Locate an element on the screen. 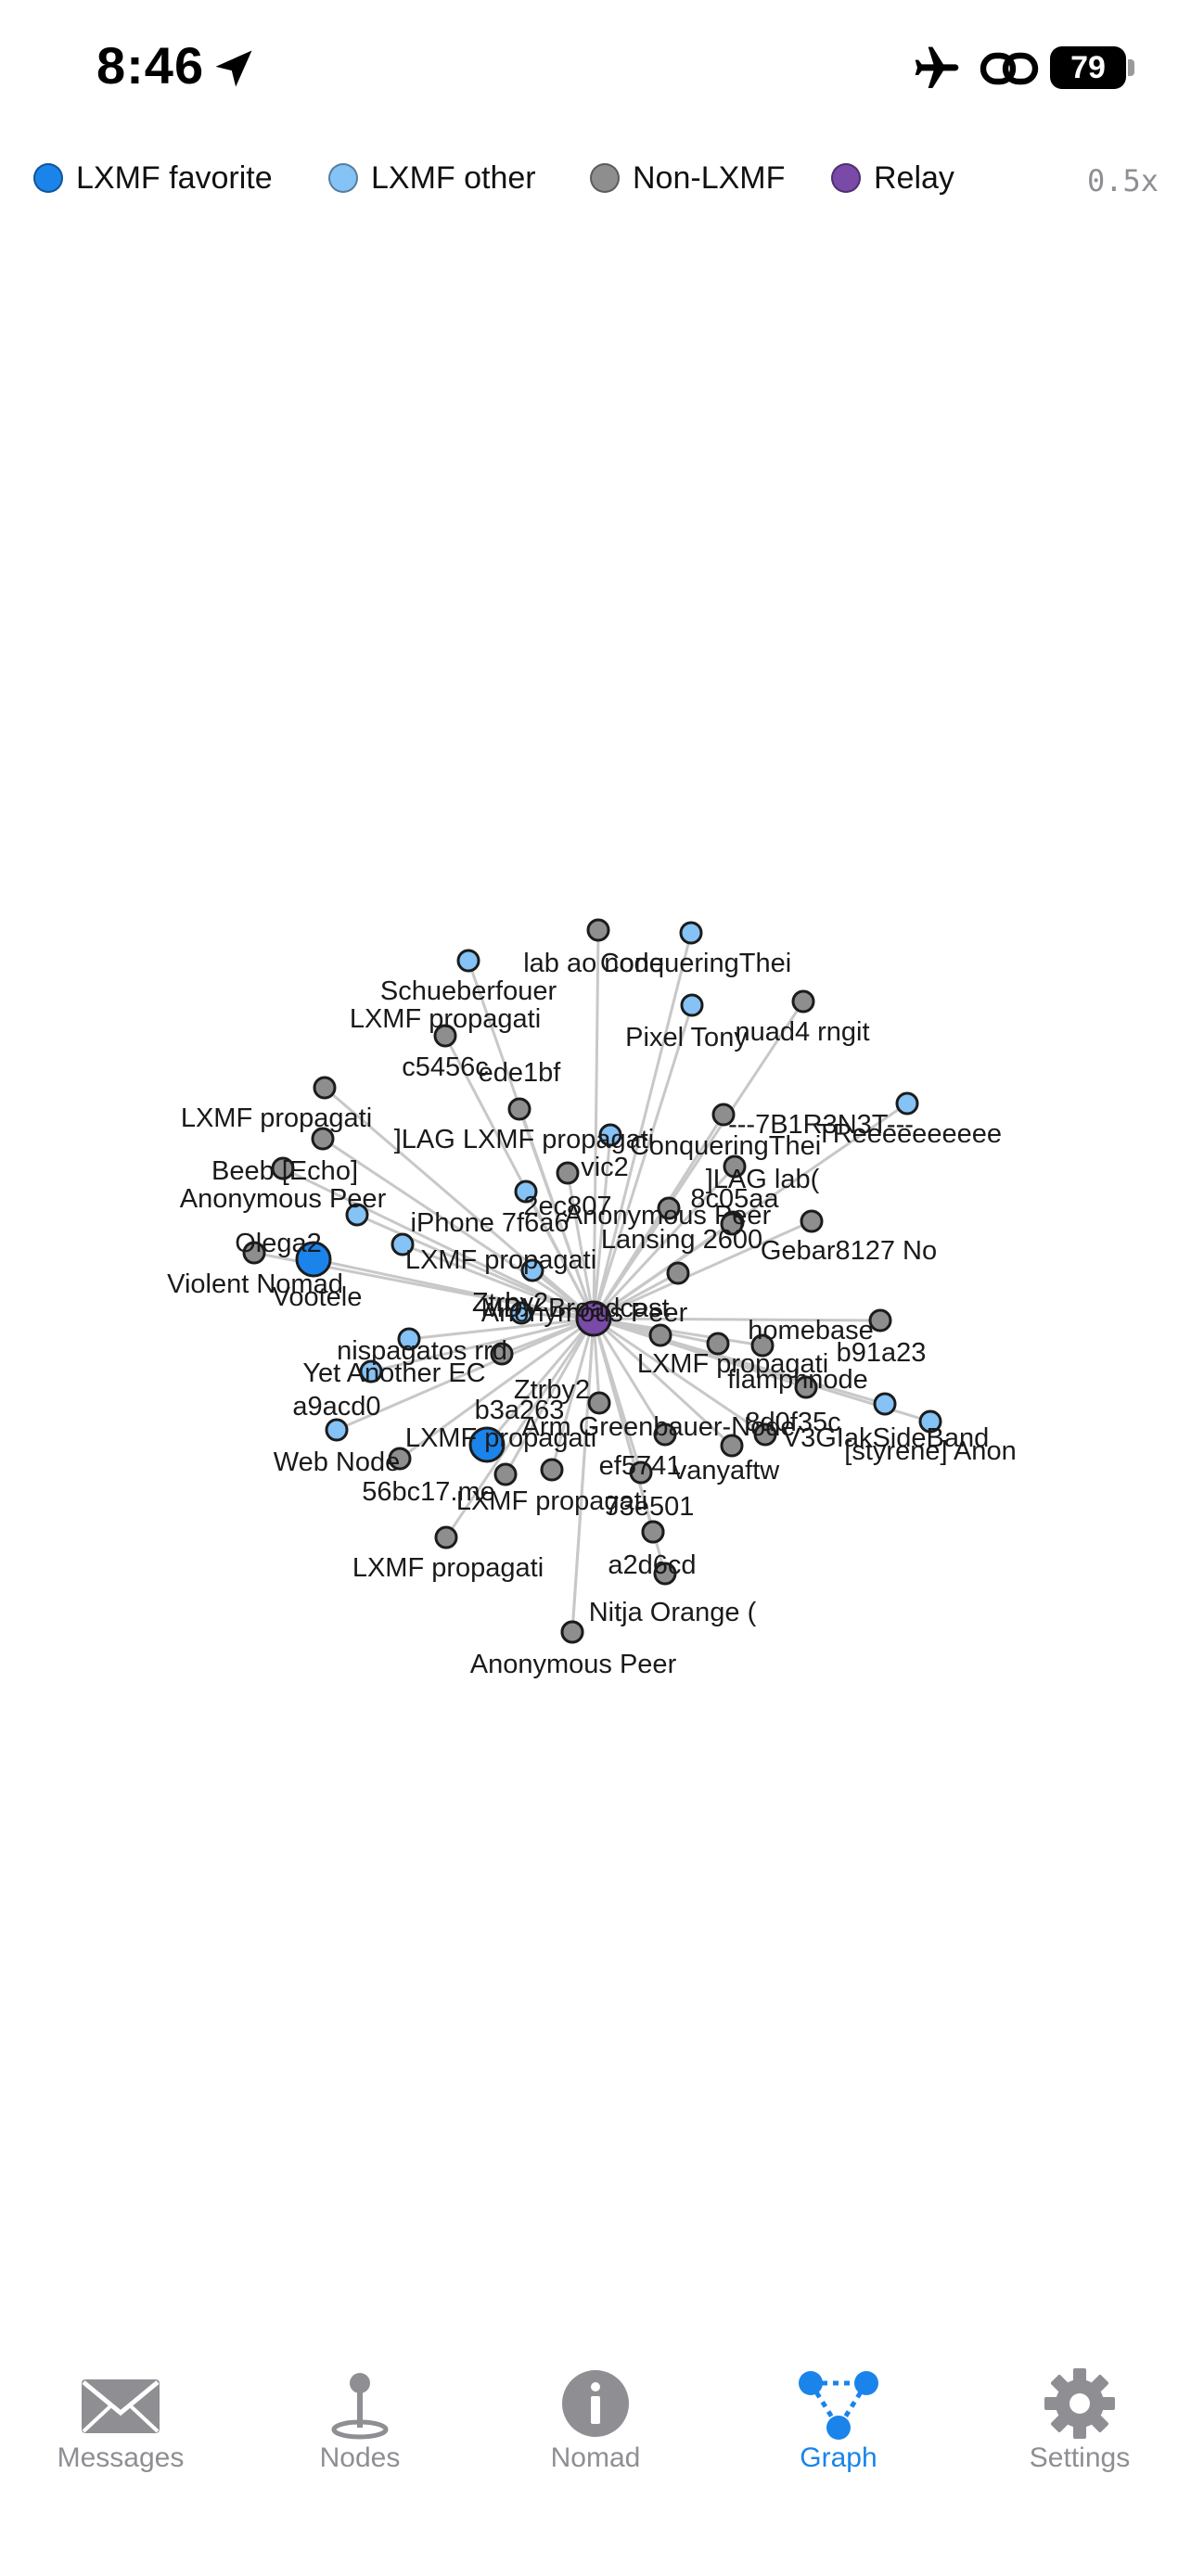  graph-node-label: Nitja Orange ( is located at coordinates (673, 1612).